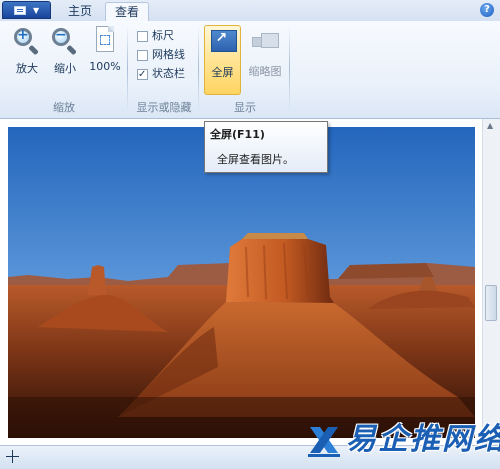 Image resolution: width=500 pixels, height=469 pixels. What do you see at coordinates (142, 75) in the screenshot?
I see `status-bar-checkbox-box` at bounding box center [142, 75].